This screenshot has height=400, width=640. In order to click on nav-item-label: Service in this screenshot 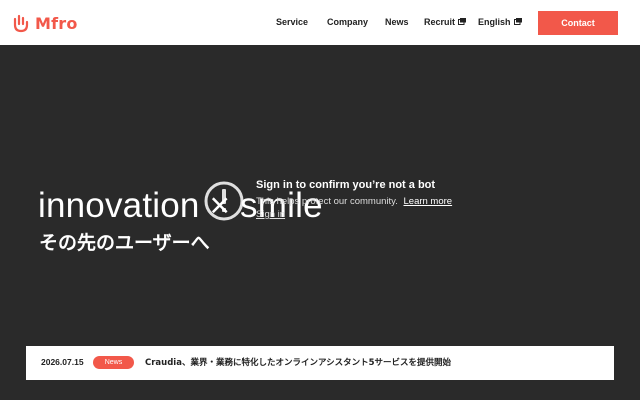, I will do `click(292, 22)`.